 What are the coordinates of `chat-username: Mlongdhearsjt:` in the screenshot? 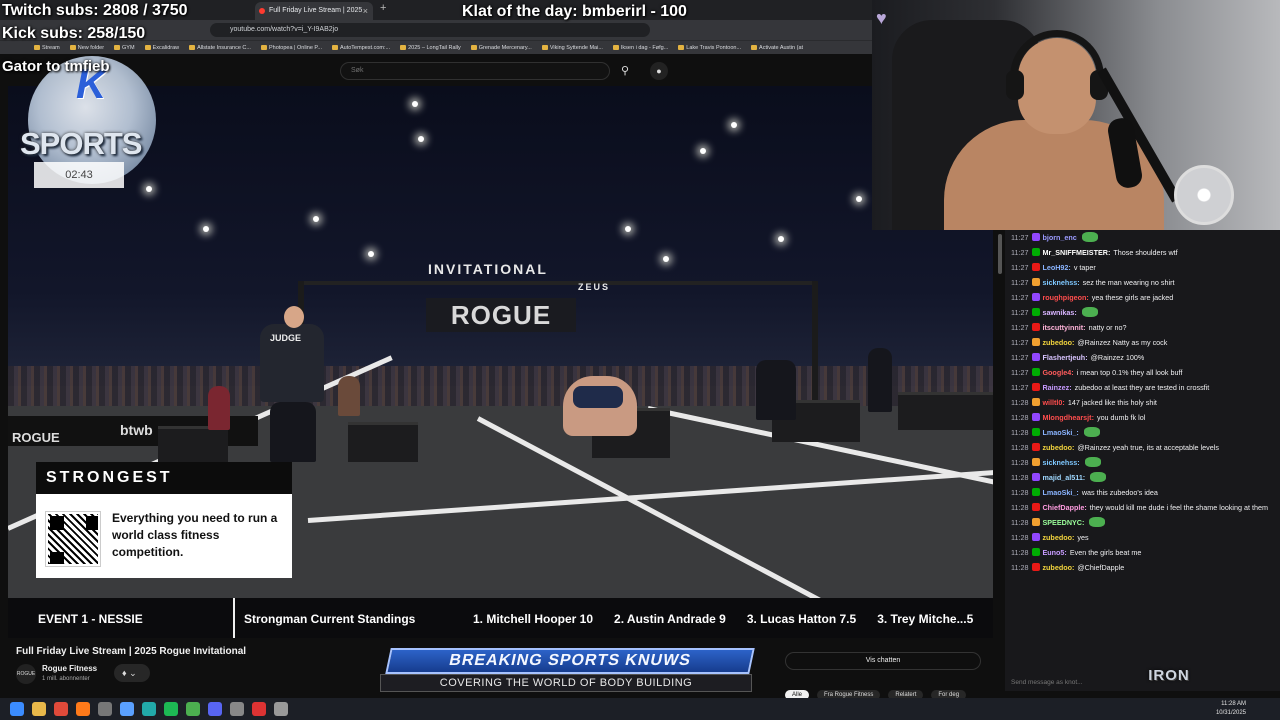 It's located at (1068, 417).